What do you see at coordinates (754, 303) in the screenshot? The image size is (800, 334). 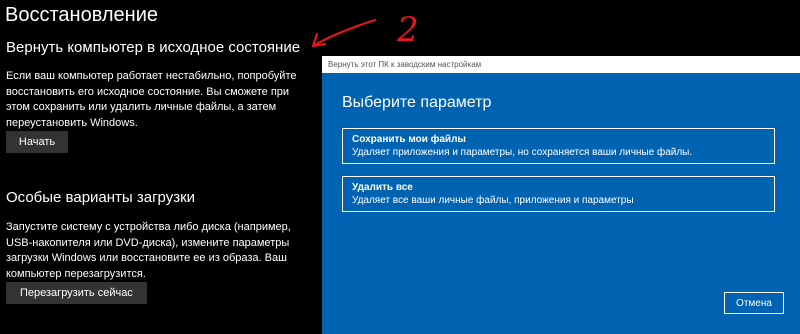 I see `cancel-button: Отмена` at bounding box center [754, 303].